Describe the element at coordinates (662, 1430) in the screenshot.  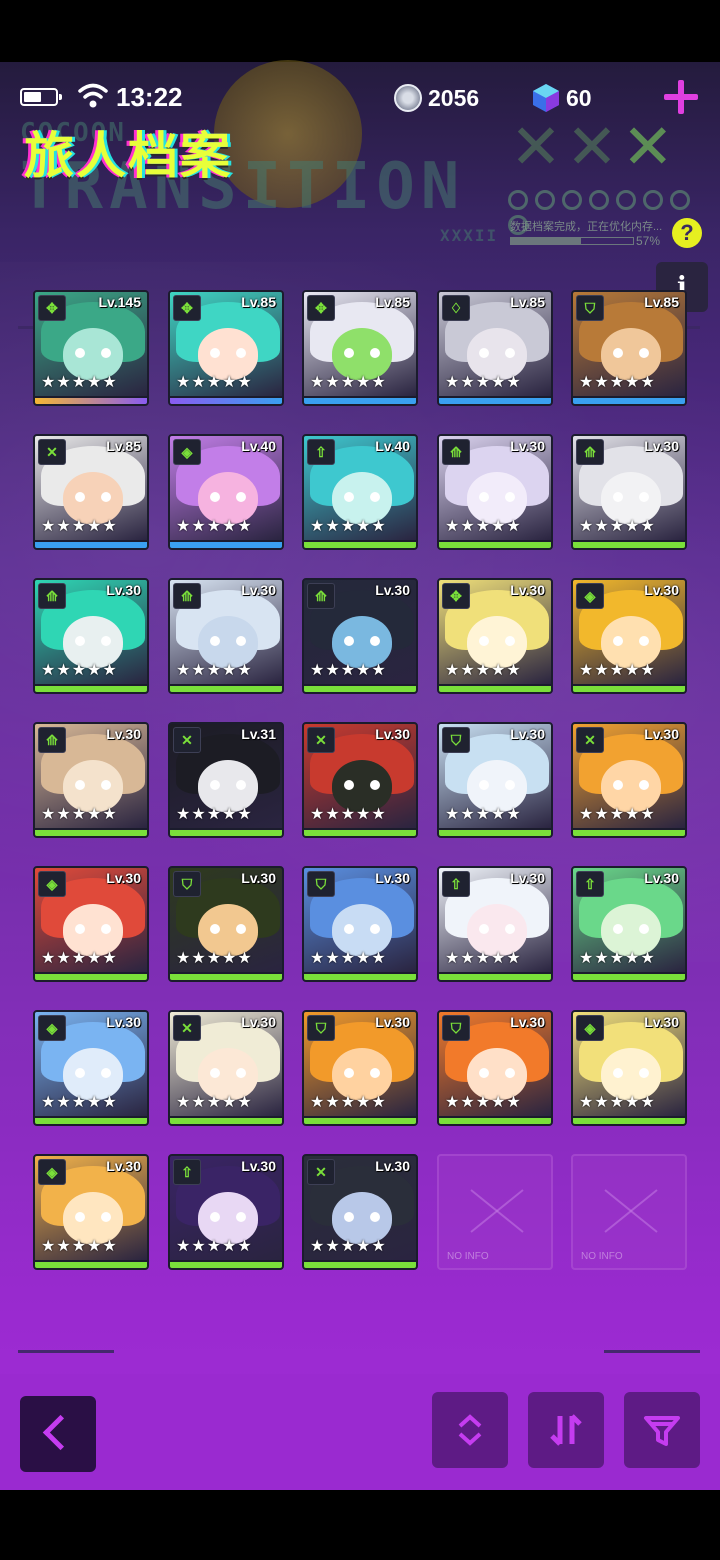
I see `filter-button` at that location.